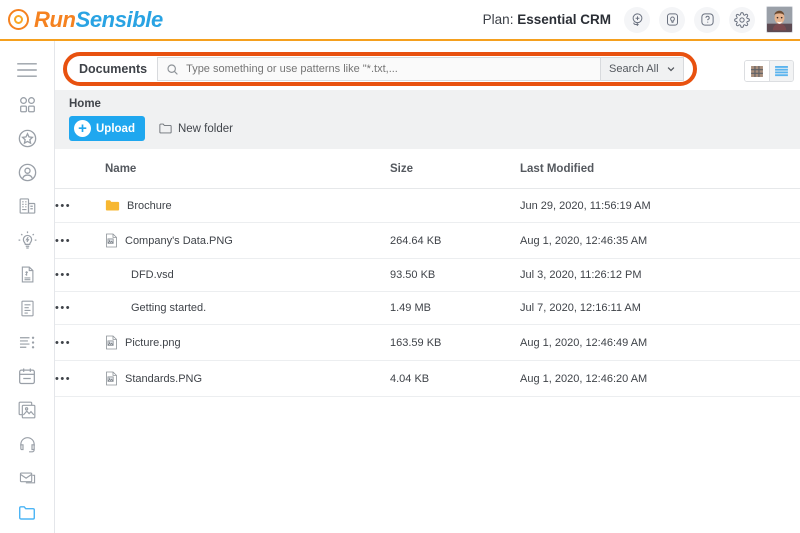  What do you see at coordinates (115, 128) in the screenshot?
I see `upload-button-label: Upload` at bounding box center [115, 128].